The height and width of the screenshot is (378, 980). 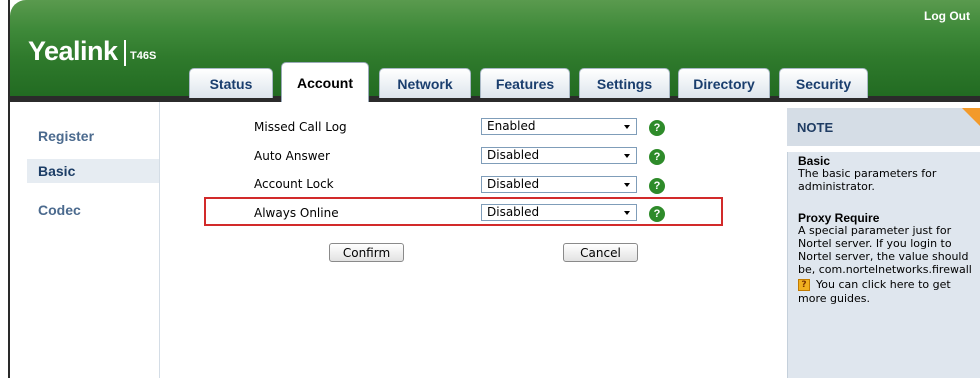 I want to click on auto-answer-select: Disabled, so click(x=559, y=155).